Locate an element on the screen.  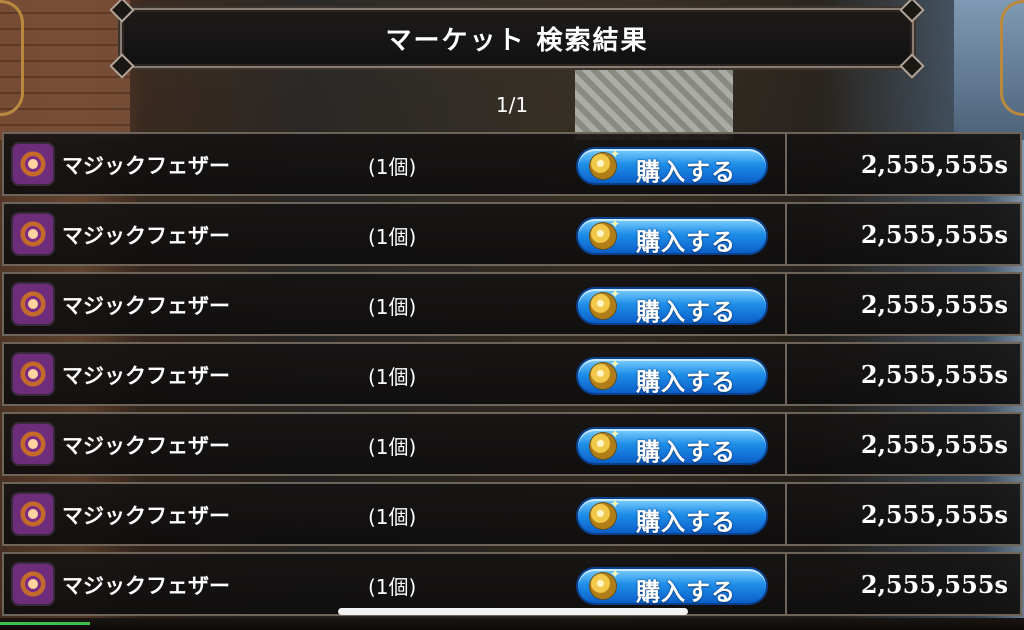
page-title: マーケット 検索結果 is located at coordinates (517, 40).